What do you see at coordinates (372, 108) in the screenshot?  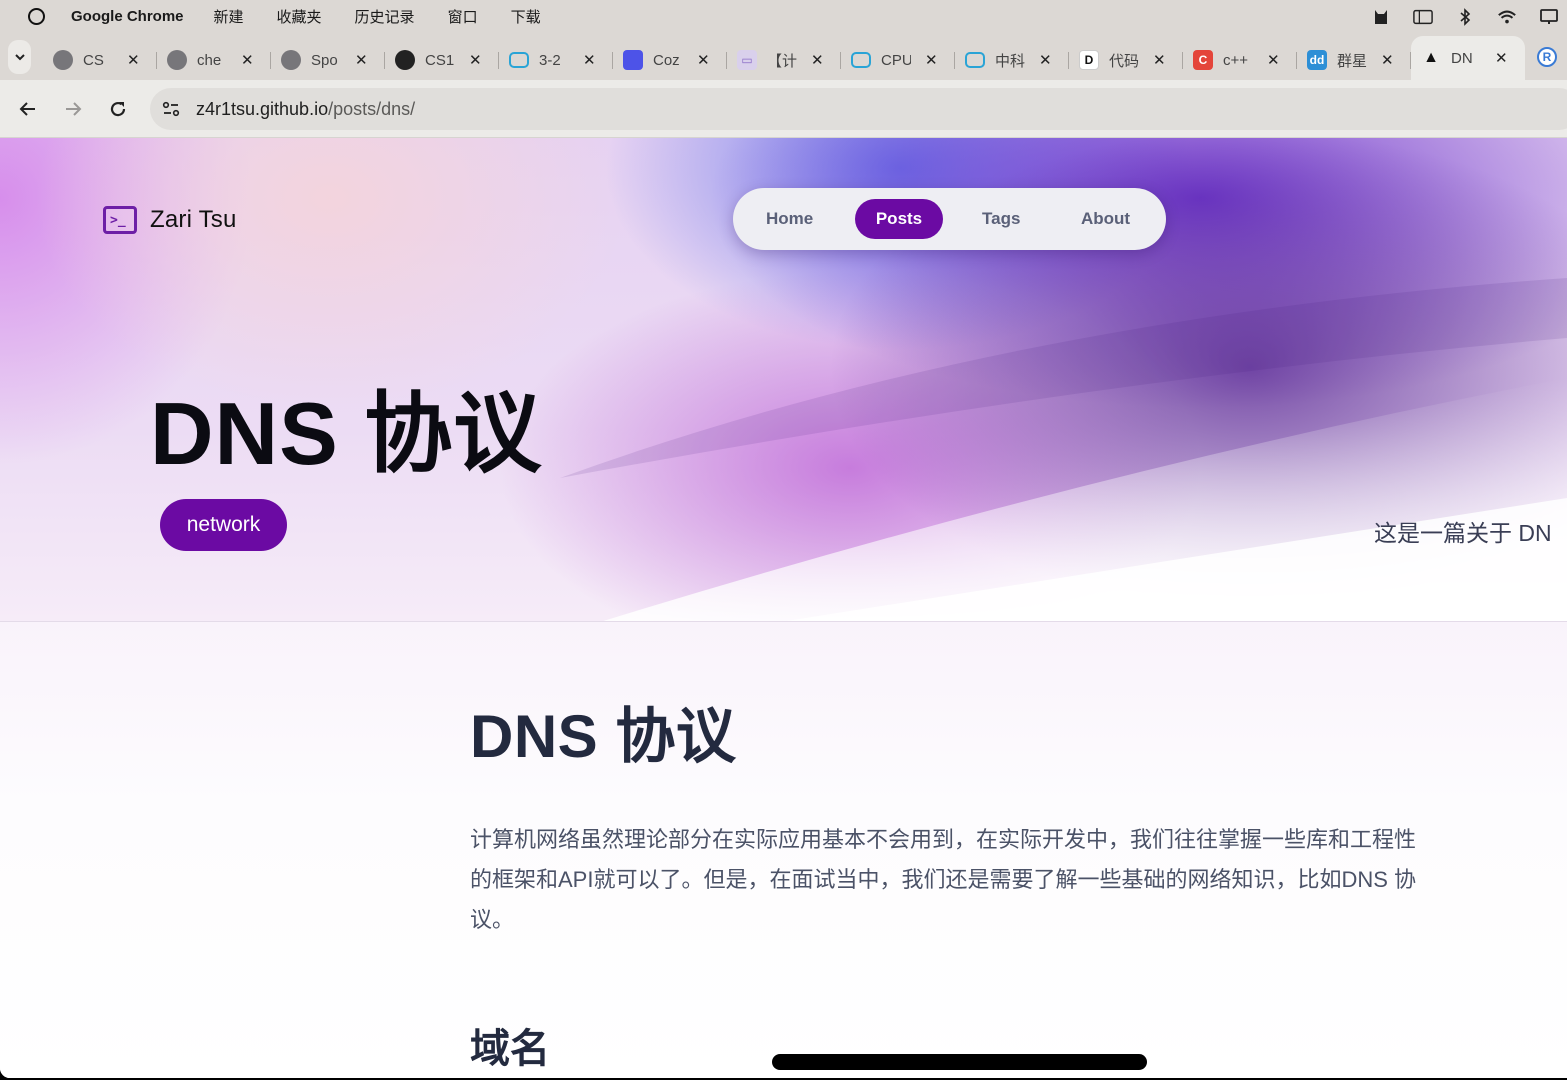 I see `url-path: /posts/dns/` at bounding box center [372, 108].